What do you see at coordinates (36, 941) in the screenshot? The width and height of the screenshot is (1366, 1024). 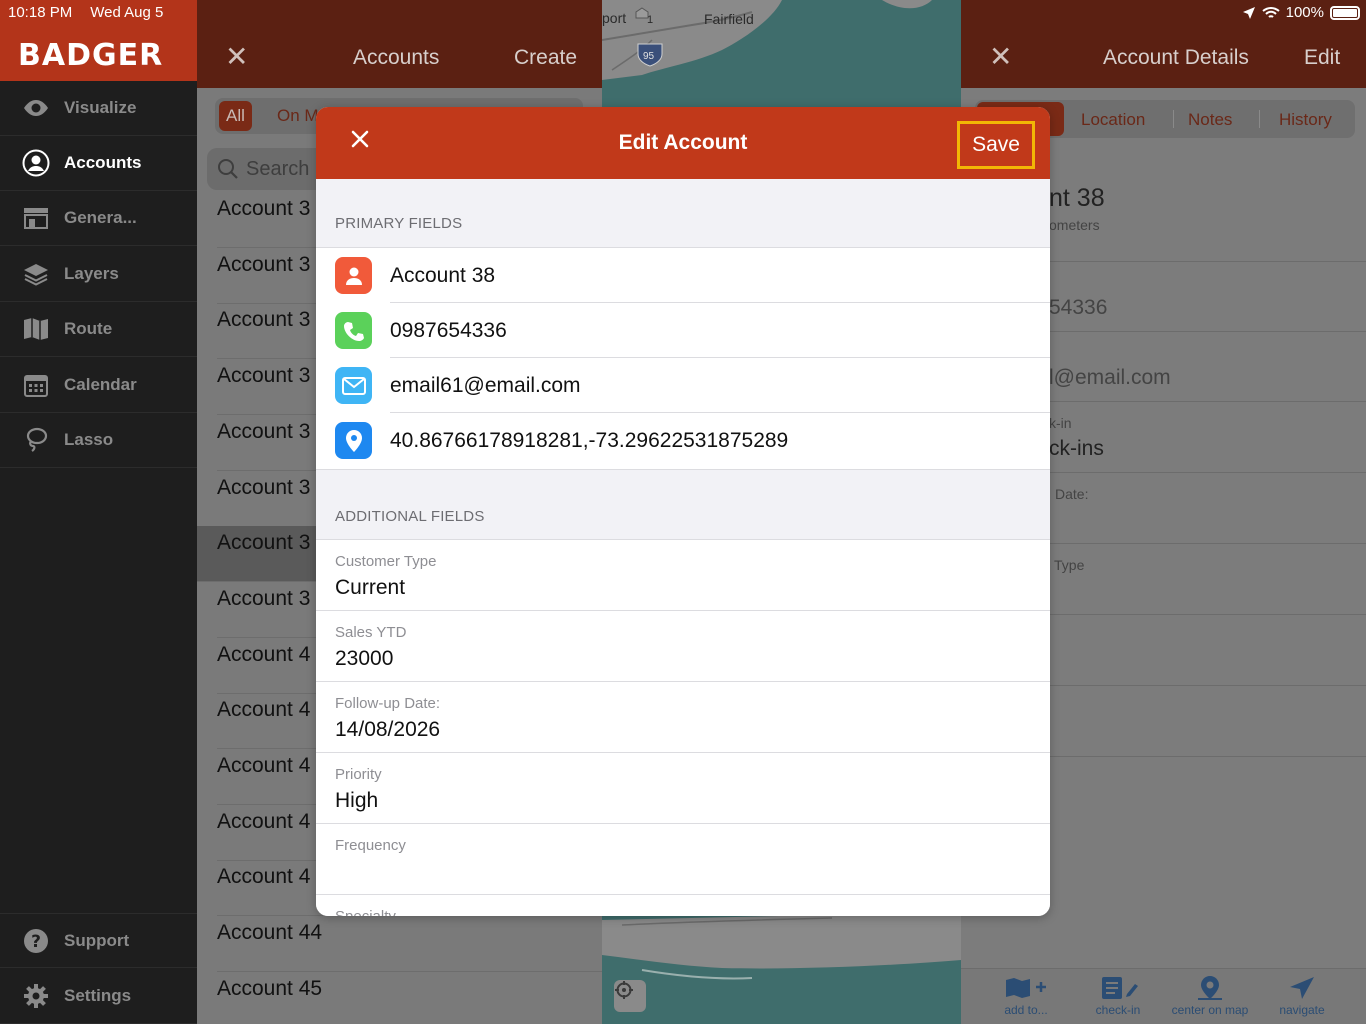 I see `question-icon: ?` at bounding box center [36, 941].